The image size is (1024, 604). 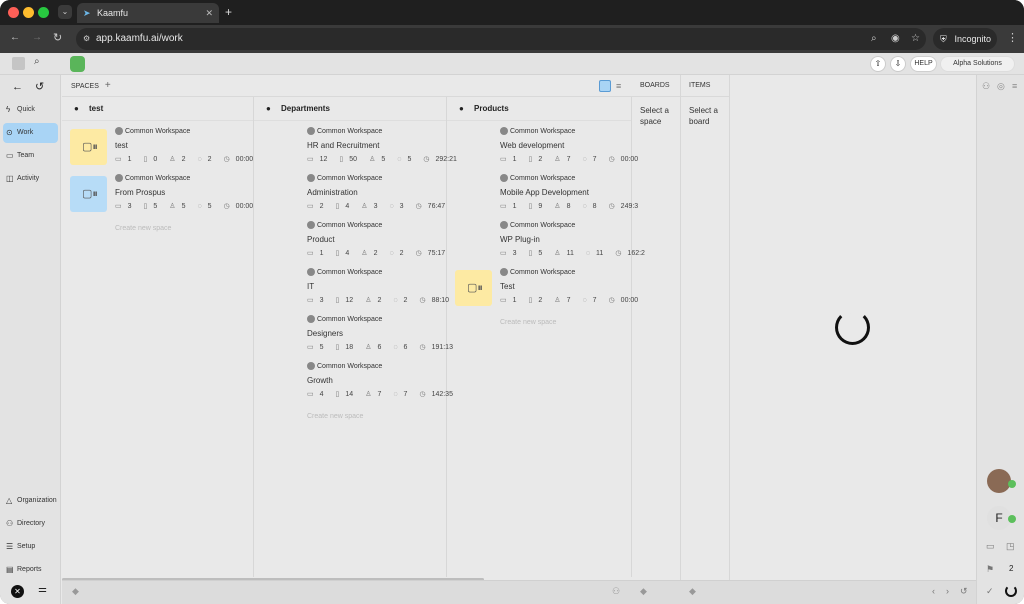 I want to click on window-icon: ◳, so click(x=1010, y=546).